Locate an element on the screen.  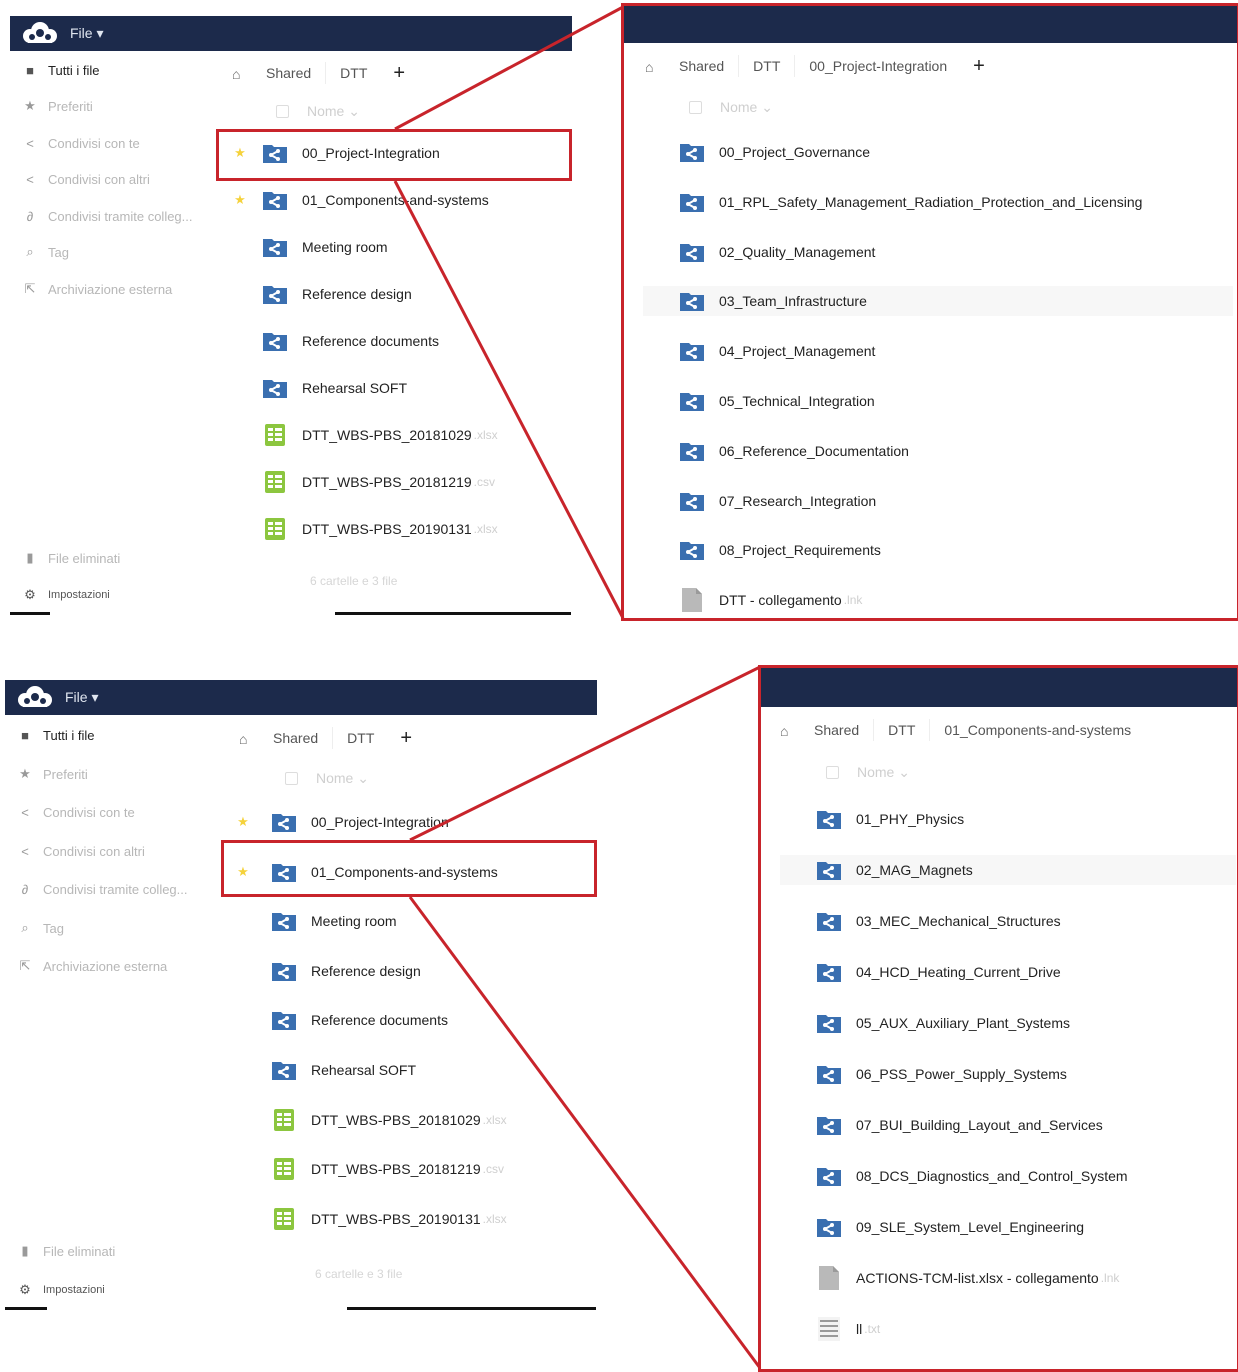
app-menu-label: File ▾ is located at coordinates (82, 696).